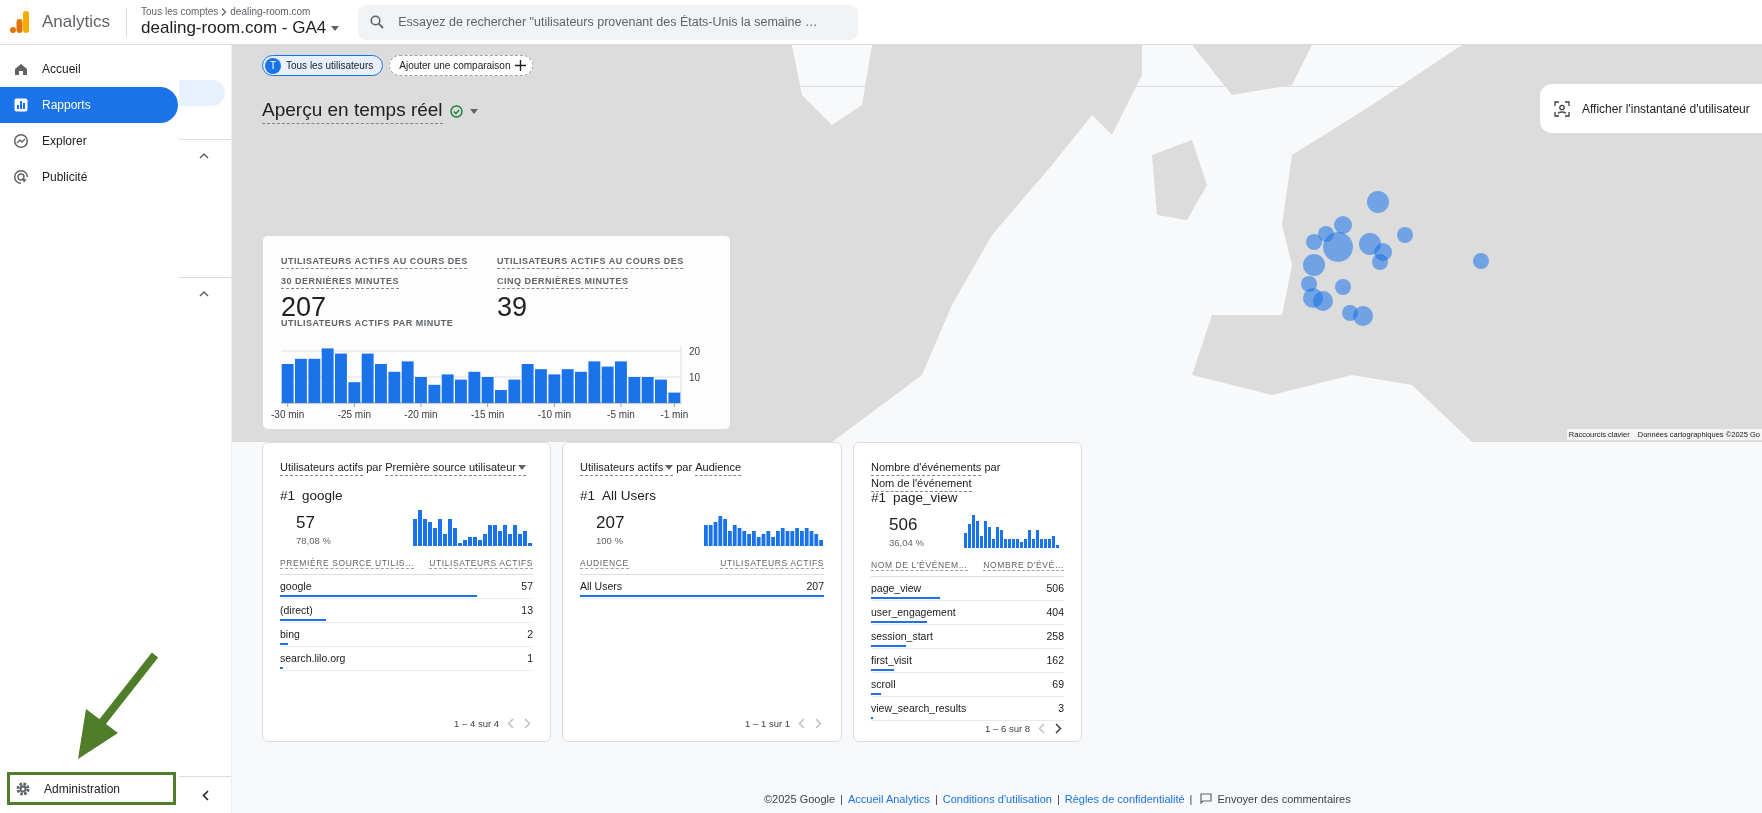 The width and height of the screenshot is (1762, 813). Describe the element at coordinates (1058, 684) in the screenshot. I see `table-cell: 69` at that location.